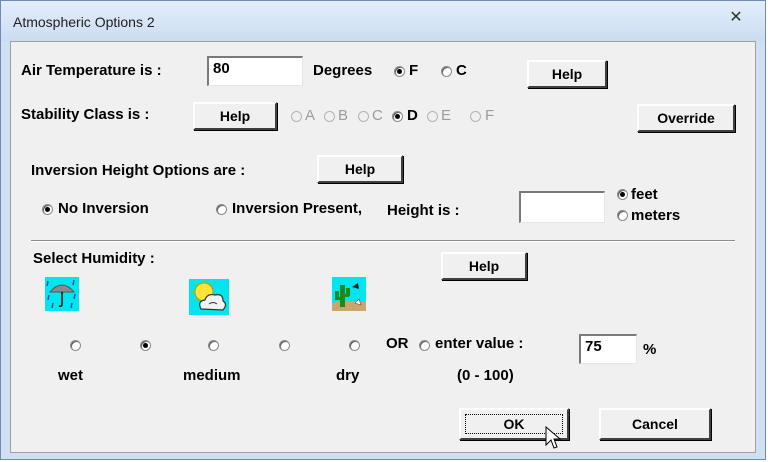 The width and height of the screenshot is (768, 462). I want to click on select-humidity-label: Select Humidity :, so click(94, 258).